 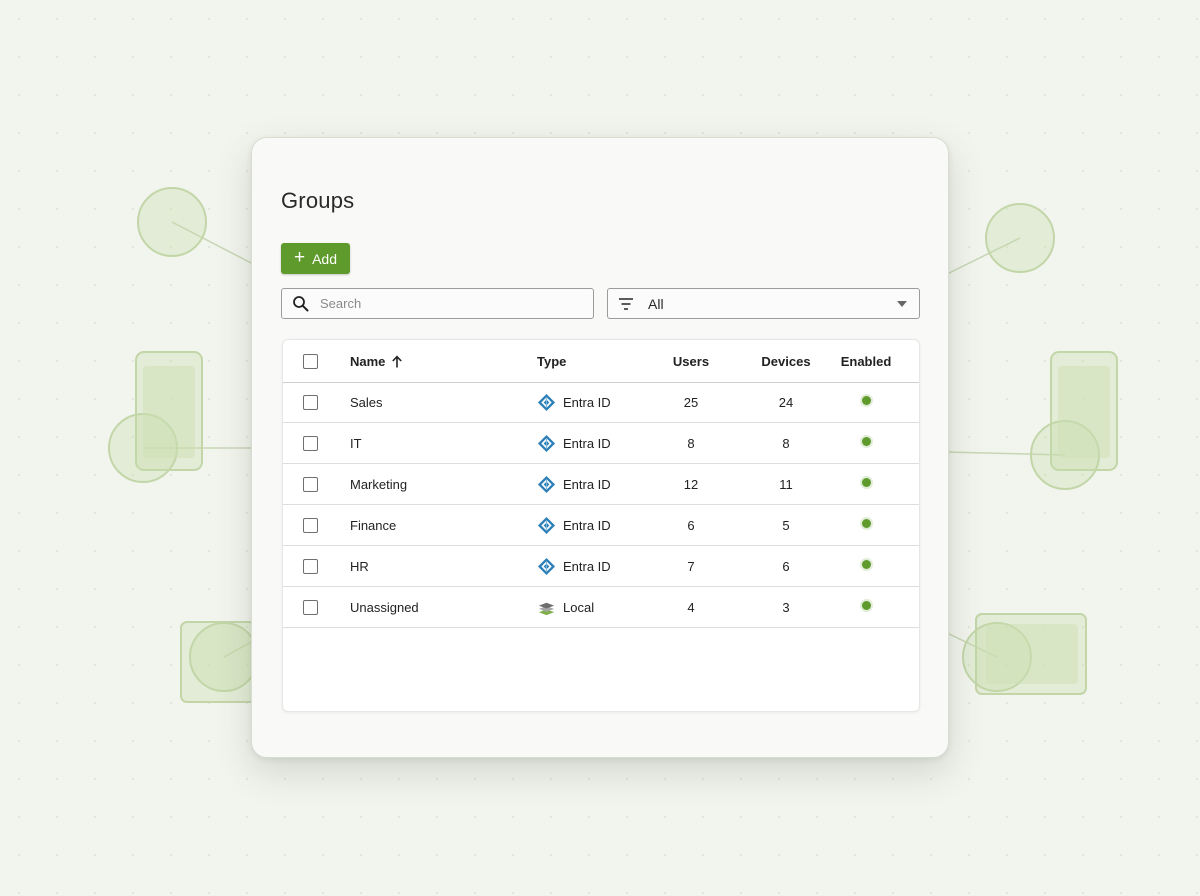 I want to click on group-users-count: 4, so click(x=691, y=607).